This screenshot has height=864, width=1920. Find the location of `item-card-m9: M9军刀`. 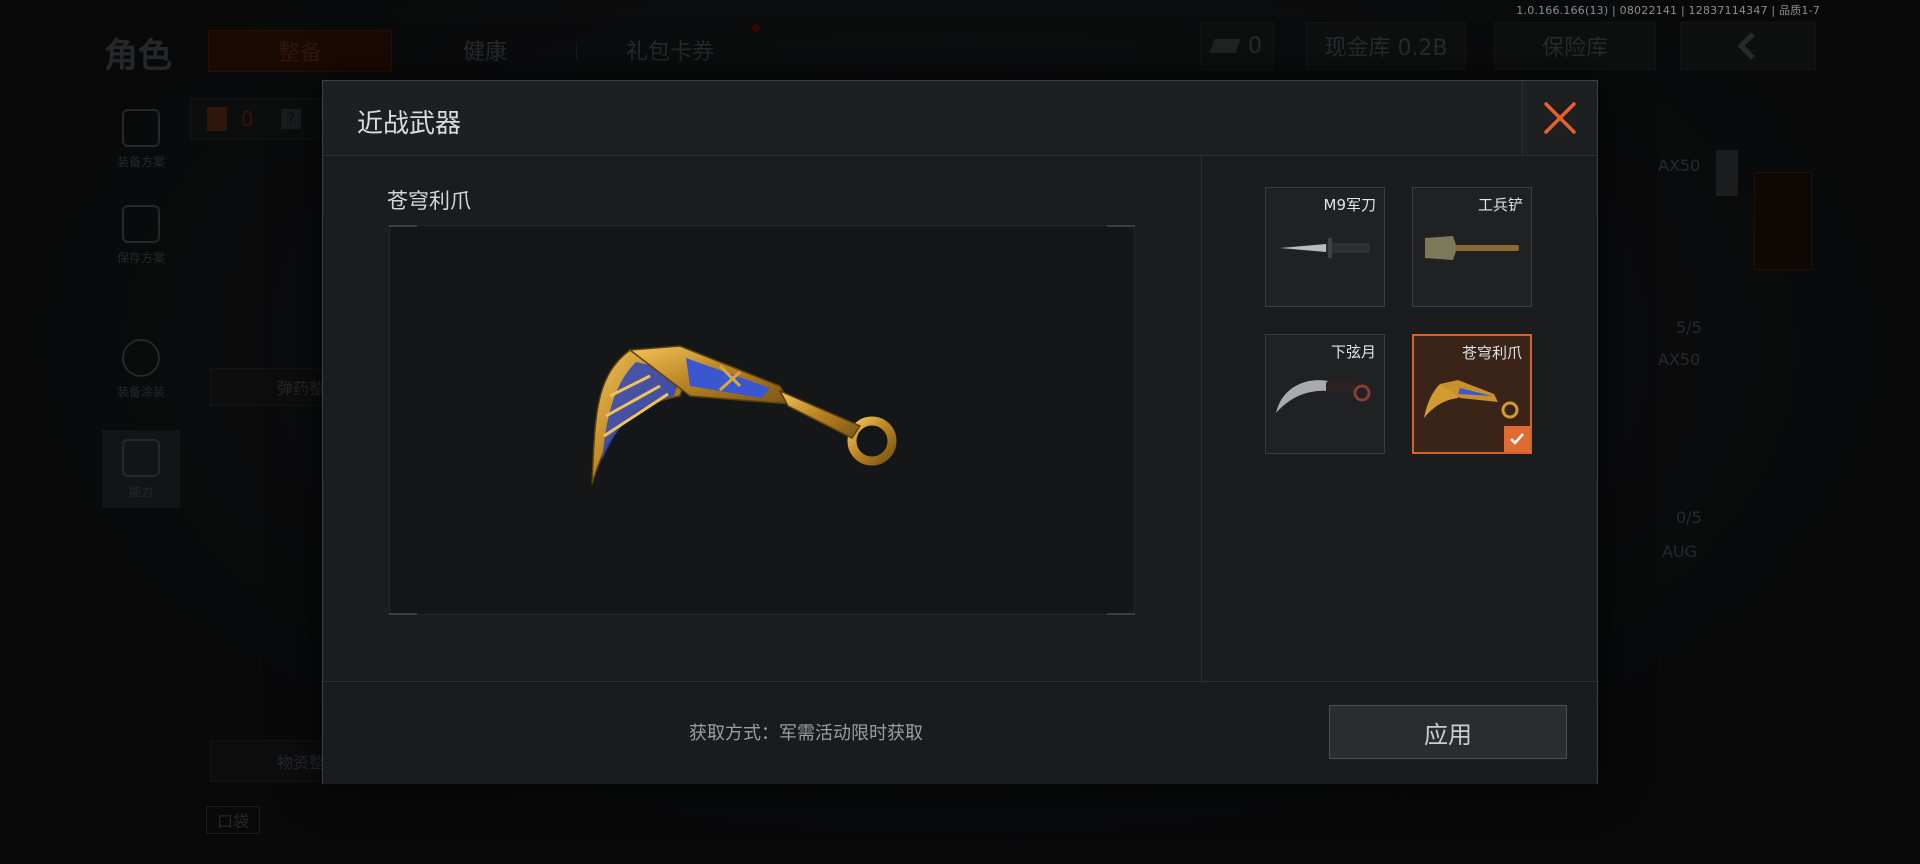

item-card-m9: M9军刀 is located at coordinates (1325, 247).